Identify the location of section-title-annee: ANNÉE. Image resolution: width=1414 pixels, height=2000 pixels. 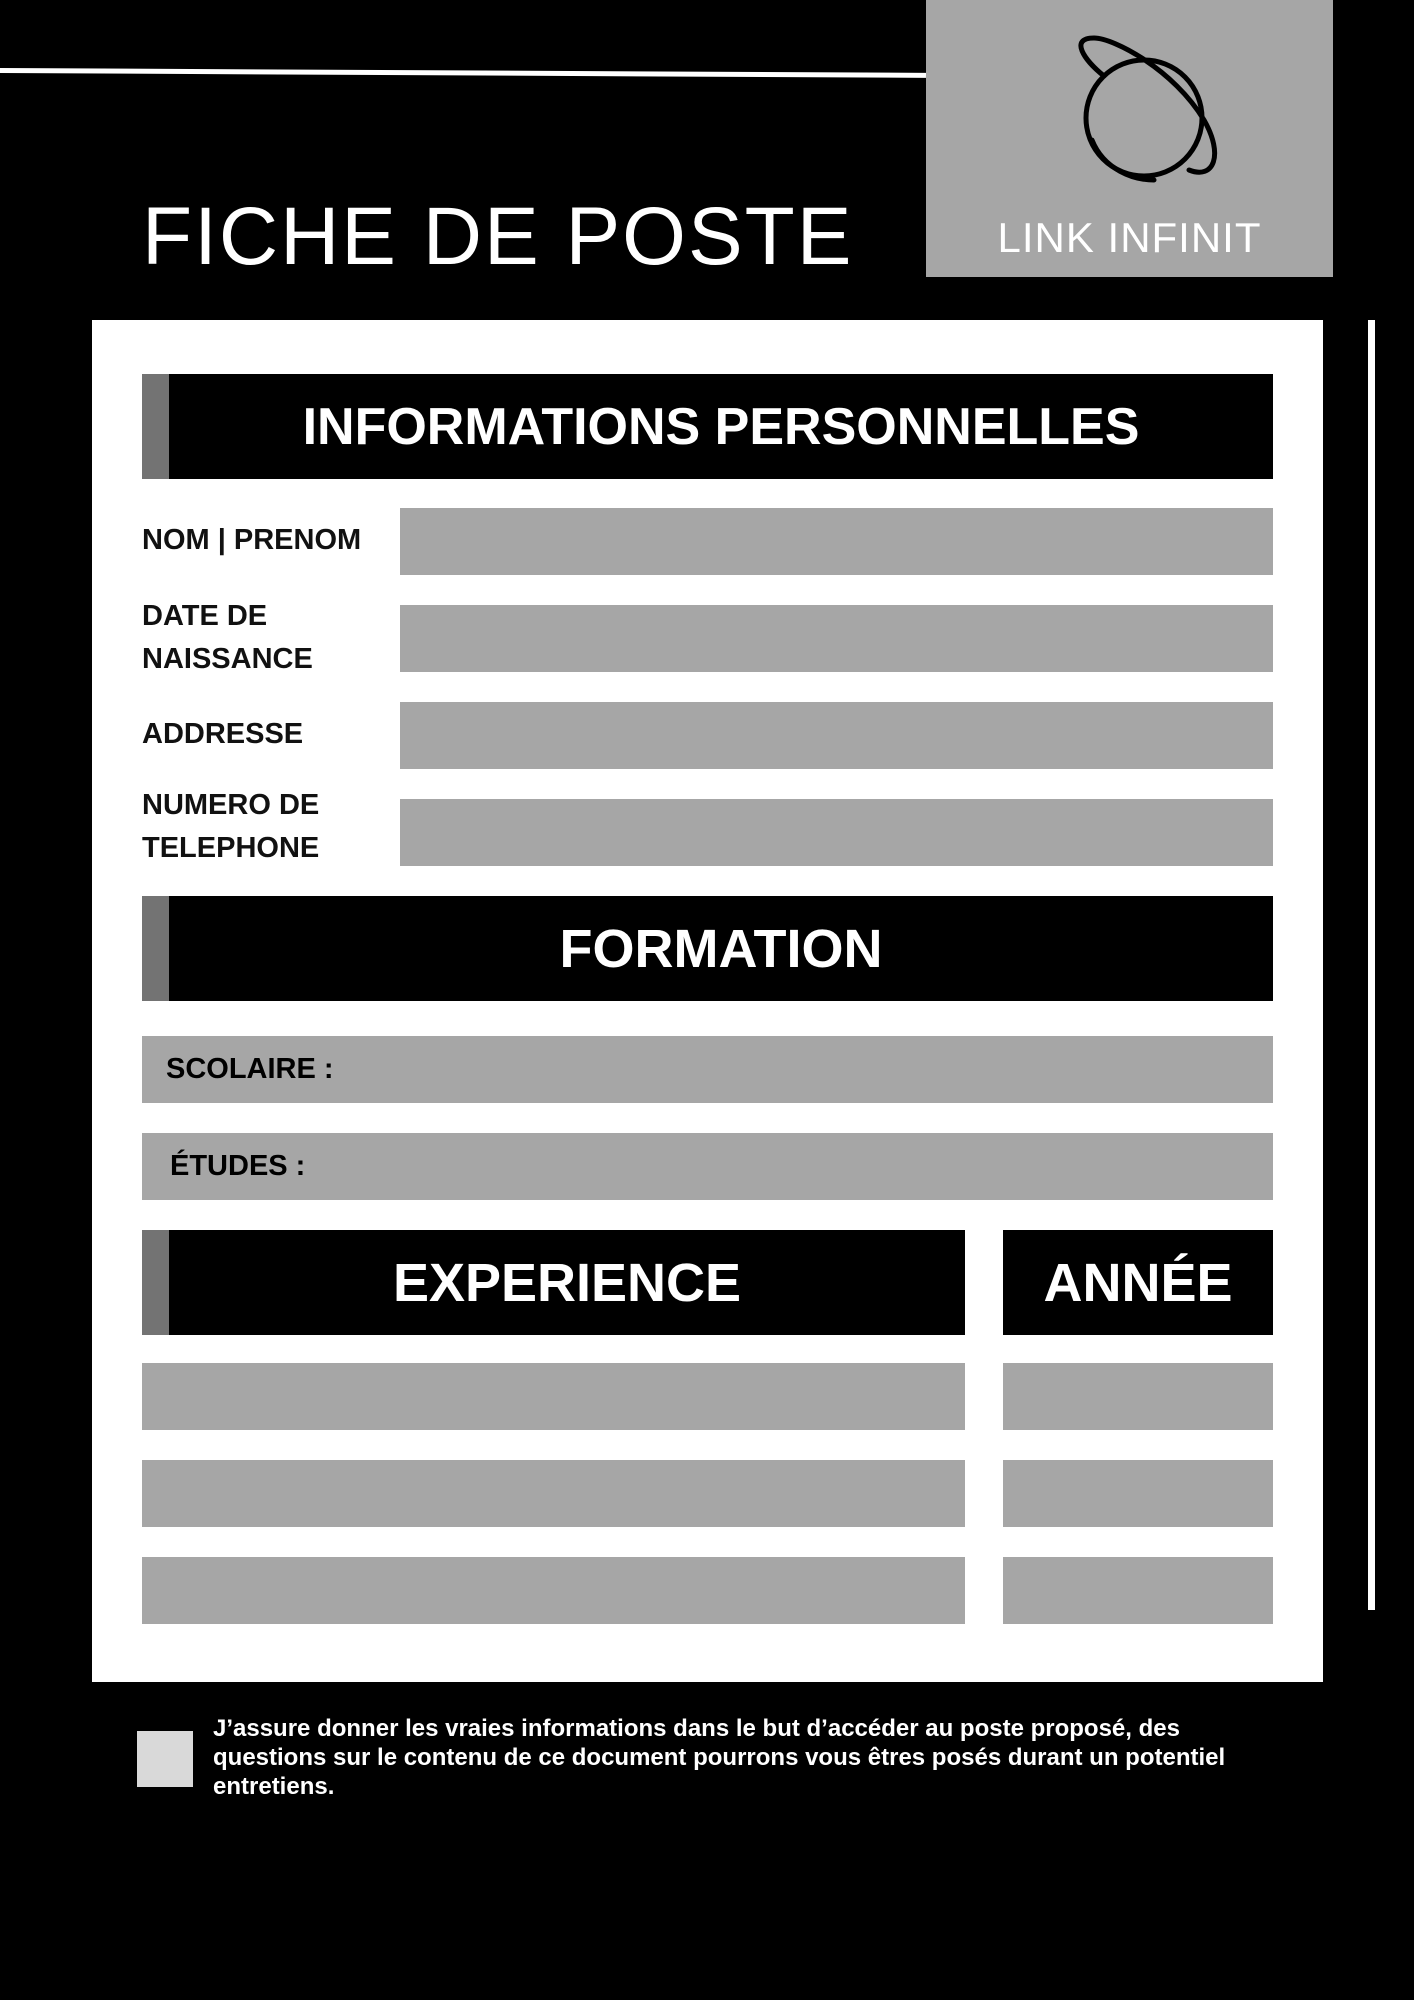
(1138, 1282).